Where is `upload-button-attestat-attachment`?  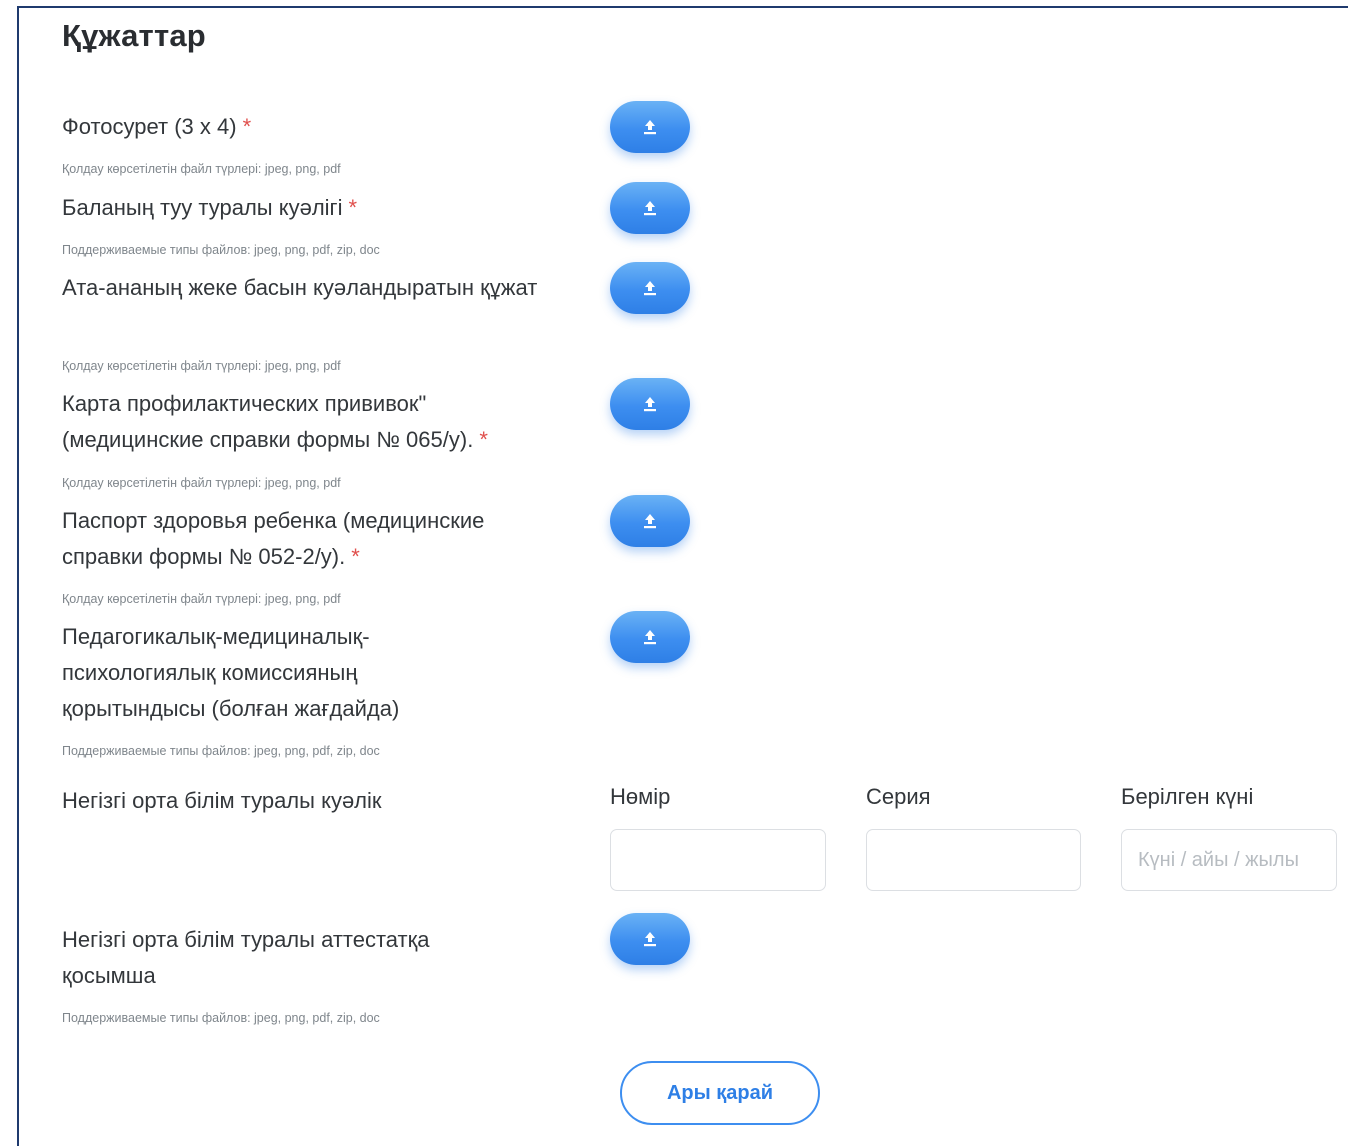
upload-button-attestat-attachment is located at coordinates (650, 939).